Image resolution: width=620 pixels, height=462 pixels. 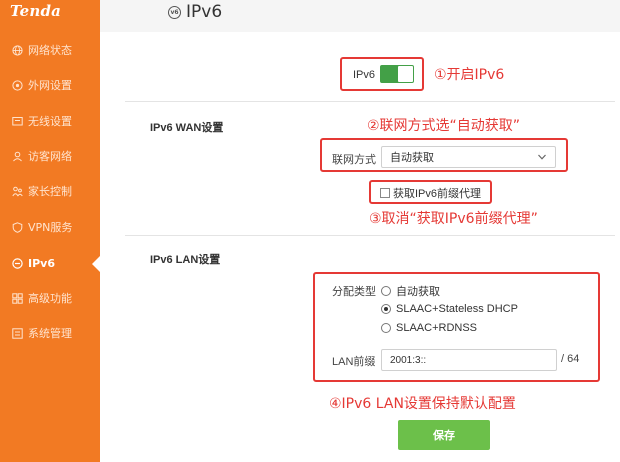 I want to click on sidebar-item-advanced: 高级功能, so click(x=50, y=298).